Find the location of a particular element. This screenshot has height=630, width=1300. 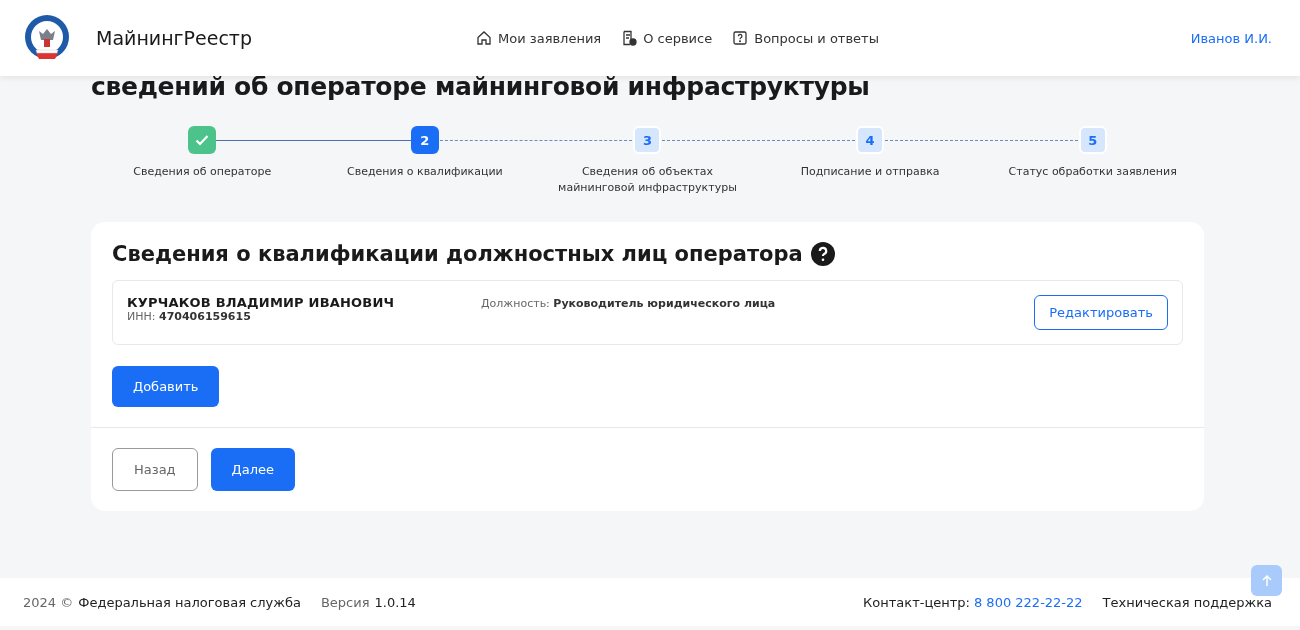

step-marker: 2 is located at coordinates (424, 140).